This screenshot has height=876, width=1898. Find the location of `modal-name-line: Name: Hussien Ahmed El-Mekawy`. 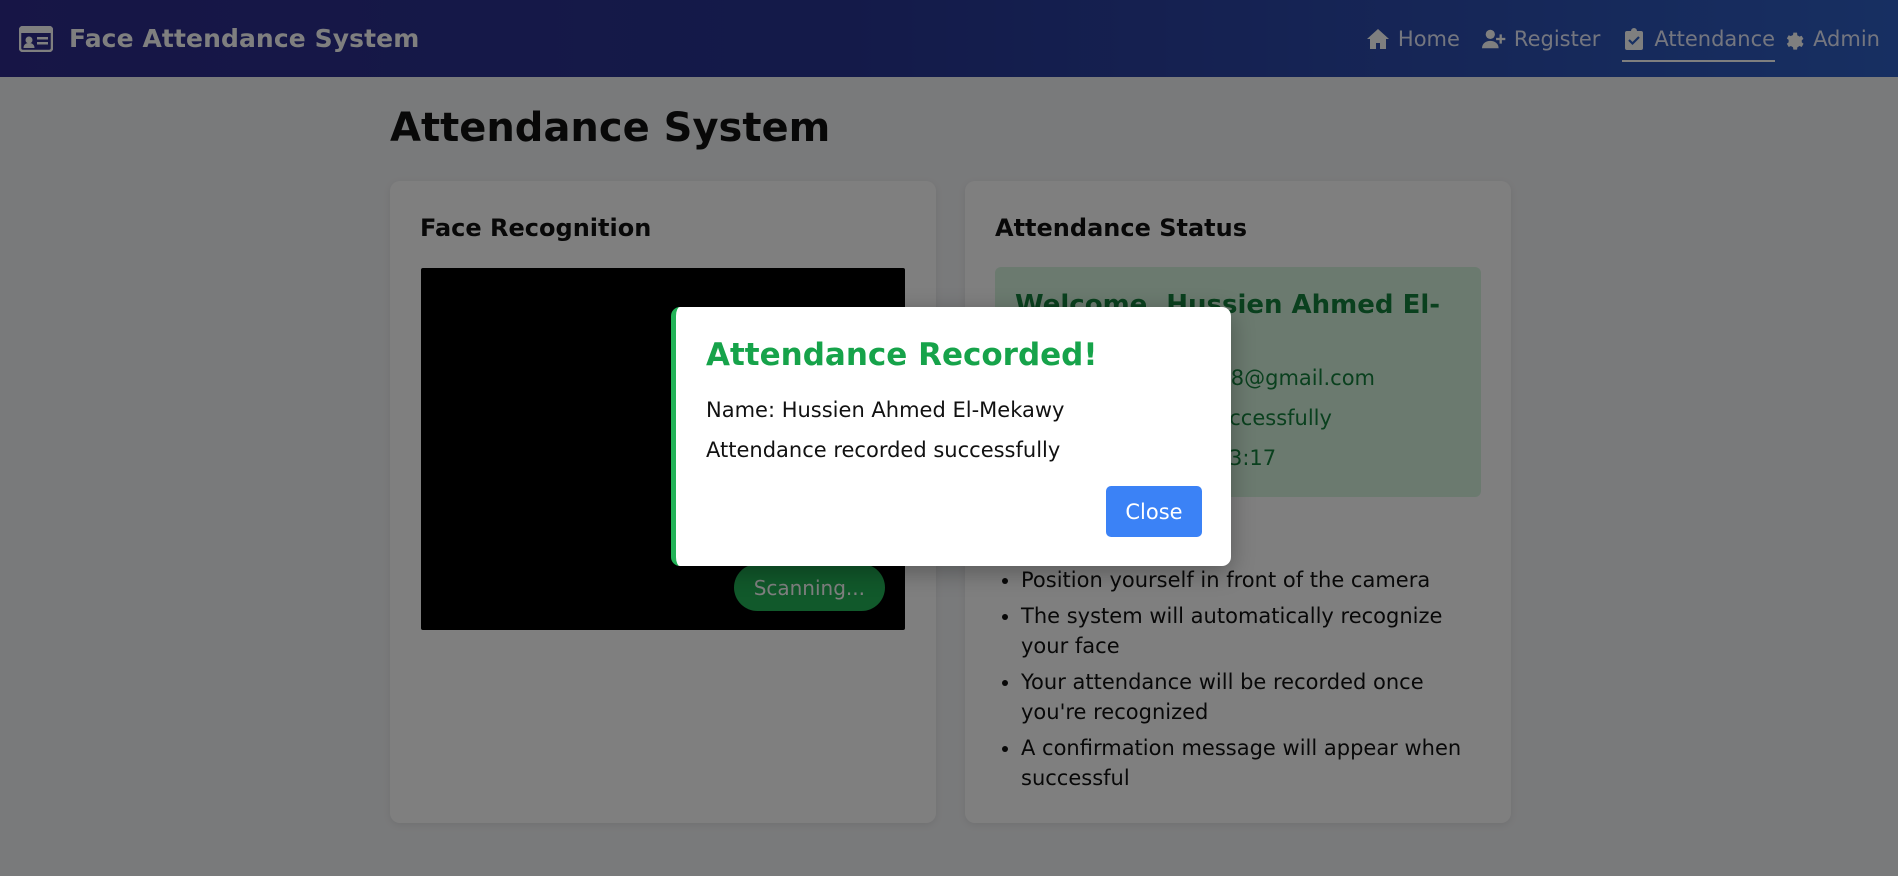

modal-name-line: Name: Hussien Ahmed El-Mekawy is located at coordinates (885, 410).